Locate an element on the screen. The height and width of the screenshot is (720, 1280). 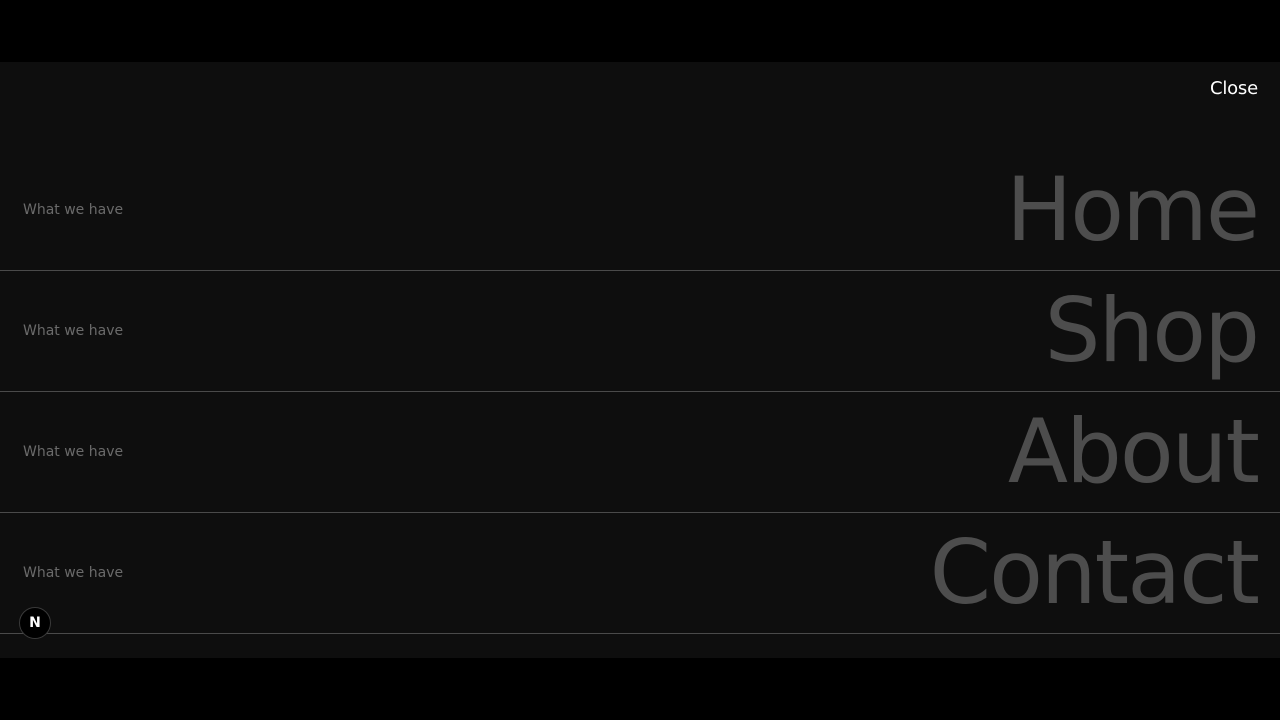
nextjs-logo-icon: N is located at coordinates (35, 623).